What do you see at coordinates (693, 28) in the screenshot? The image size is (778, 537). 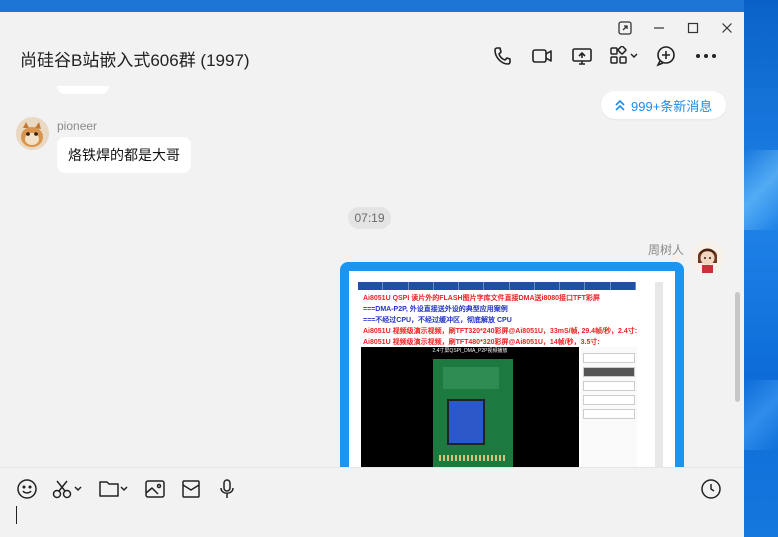 I see `maximize-button` at bounding box center [693, 28].